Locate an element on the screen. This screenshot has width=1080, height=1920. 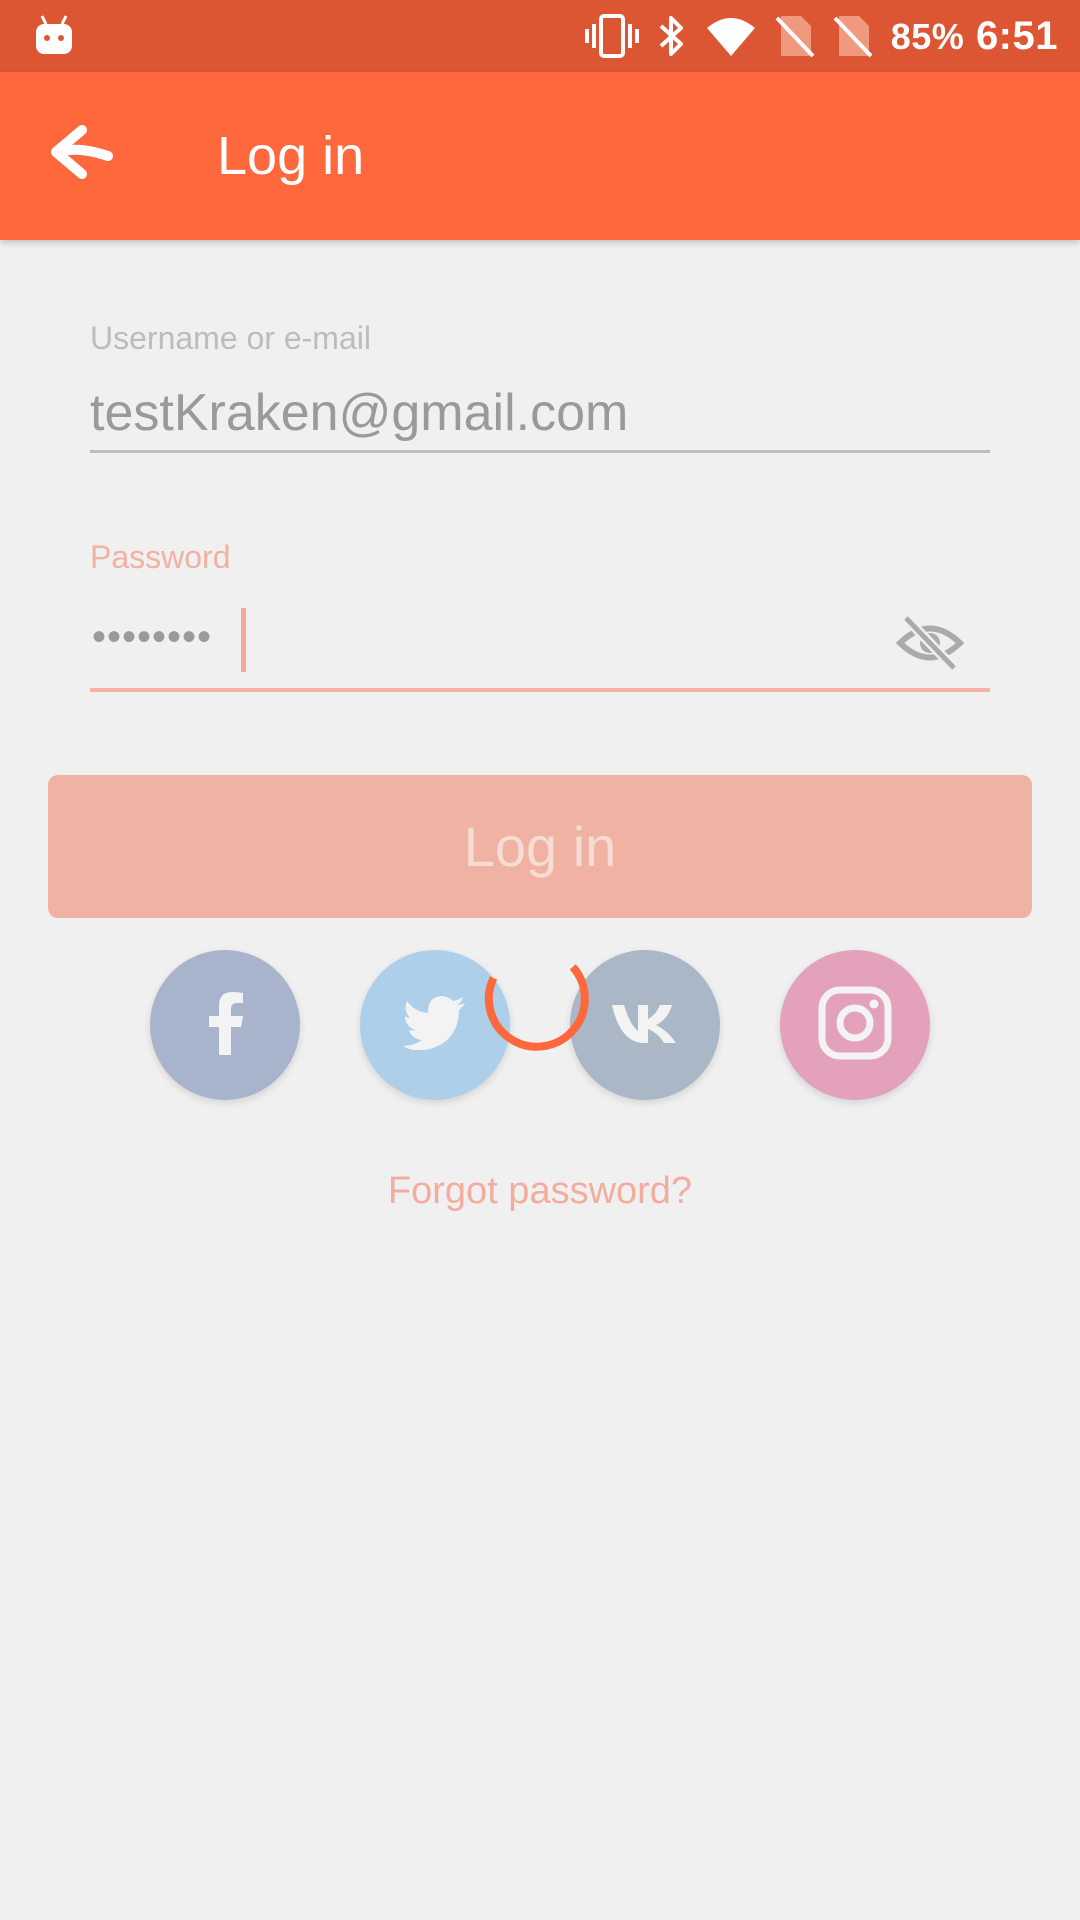
password-underline is located at coordinates (540, 690).